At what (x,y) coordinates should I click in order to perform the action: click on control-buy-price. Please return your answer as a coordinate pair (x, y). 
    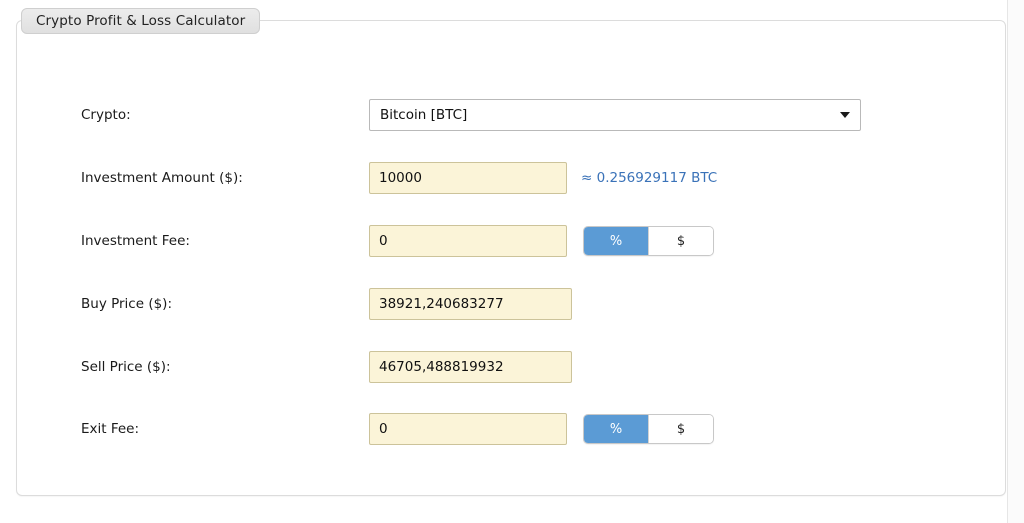
    Looking at the image, I should click on (470, 304).